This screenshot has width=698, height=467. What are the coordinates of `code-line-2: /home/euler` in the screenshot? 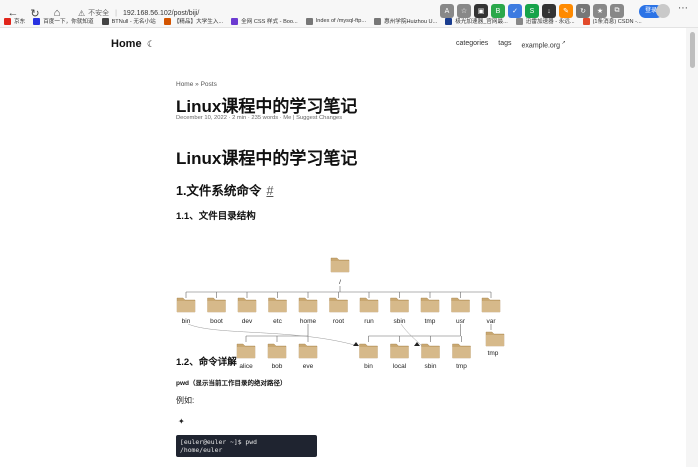 It's located at (201, 450).